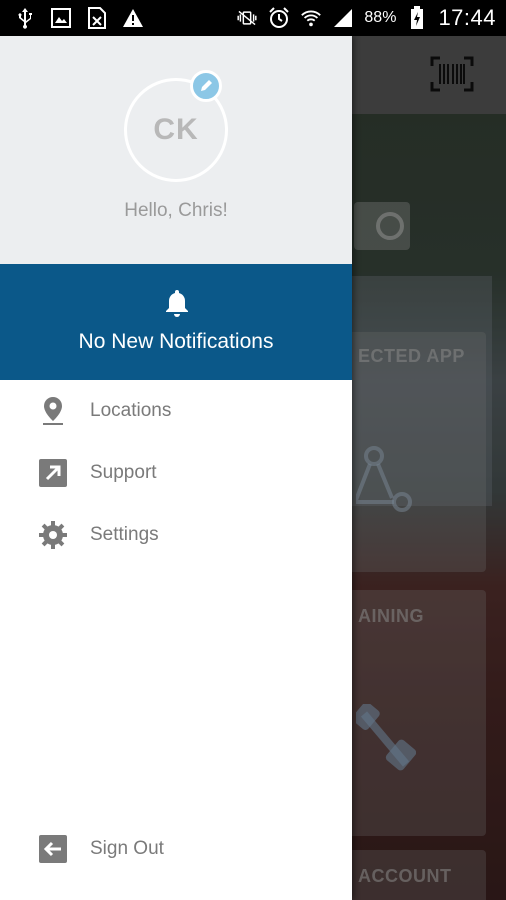 This screenshot has width=506, height=900. I want to click on clock: 17:44, so click(467, 17).